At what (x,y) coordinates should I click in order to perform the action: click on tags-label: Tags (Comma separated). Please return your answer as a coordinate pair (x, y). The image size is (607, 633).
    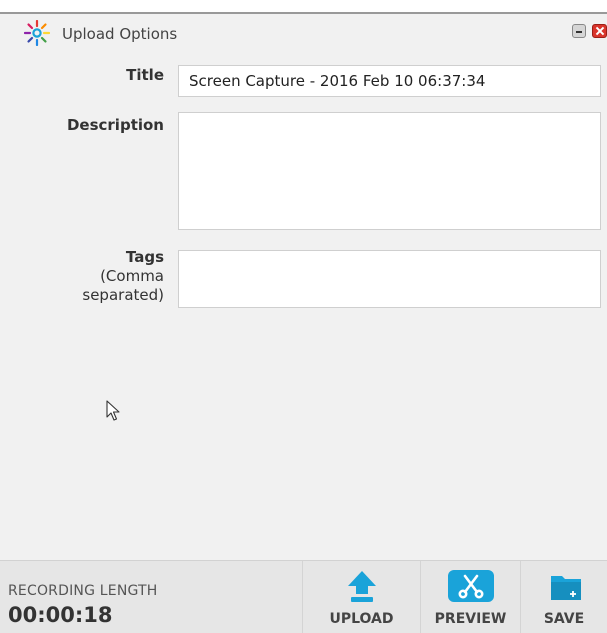
    Looking at the image, I should click on (123, 276).